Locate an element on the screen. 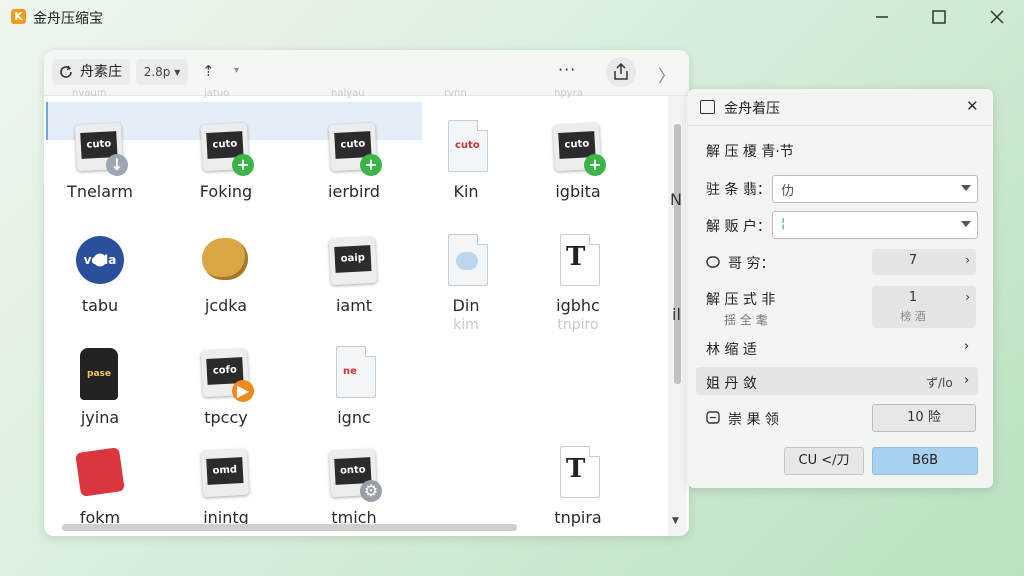 The width and height of the screenshot is (1024, 576). file-item: Tigbhc tnpiro is located at coordinates (578, 282).